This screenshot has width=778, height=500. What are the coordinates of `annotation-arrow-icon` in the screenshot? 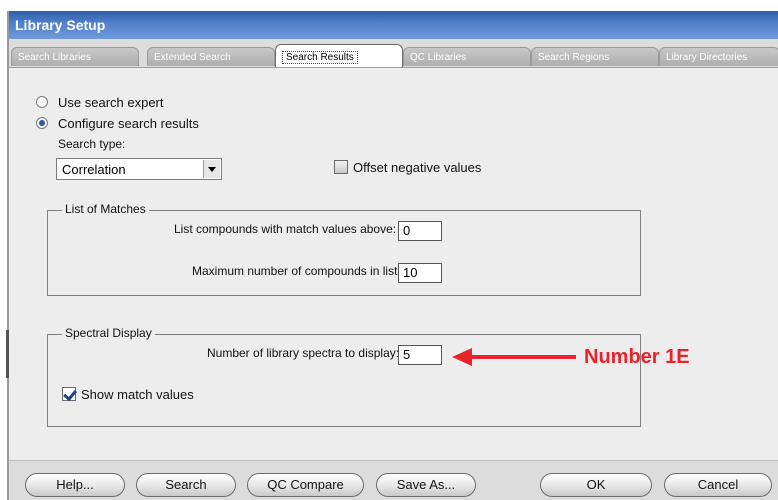 It's located at (514, 357).